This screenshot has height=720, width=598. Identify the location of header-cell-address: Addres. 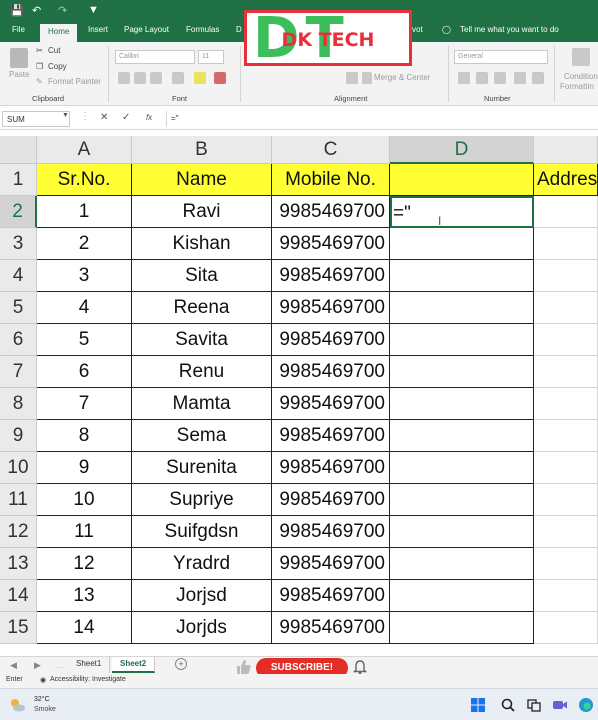
(566, 180).